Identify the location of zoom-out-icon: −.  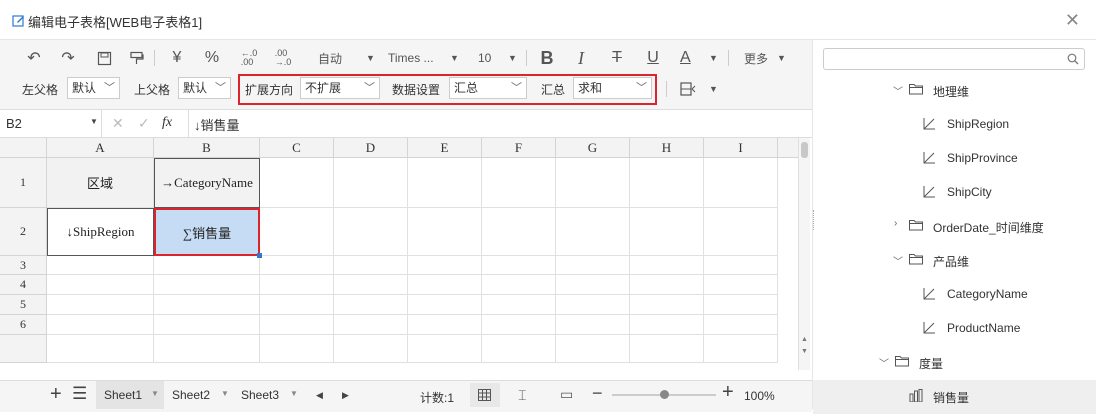
(597, 393).